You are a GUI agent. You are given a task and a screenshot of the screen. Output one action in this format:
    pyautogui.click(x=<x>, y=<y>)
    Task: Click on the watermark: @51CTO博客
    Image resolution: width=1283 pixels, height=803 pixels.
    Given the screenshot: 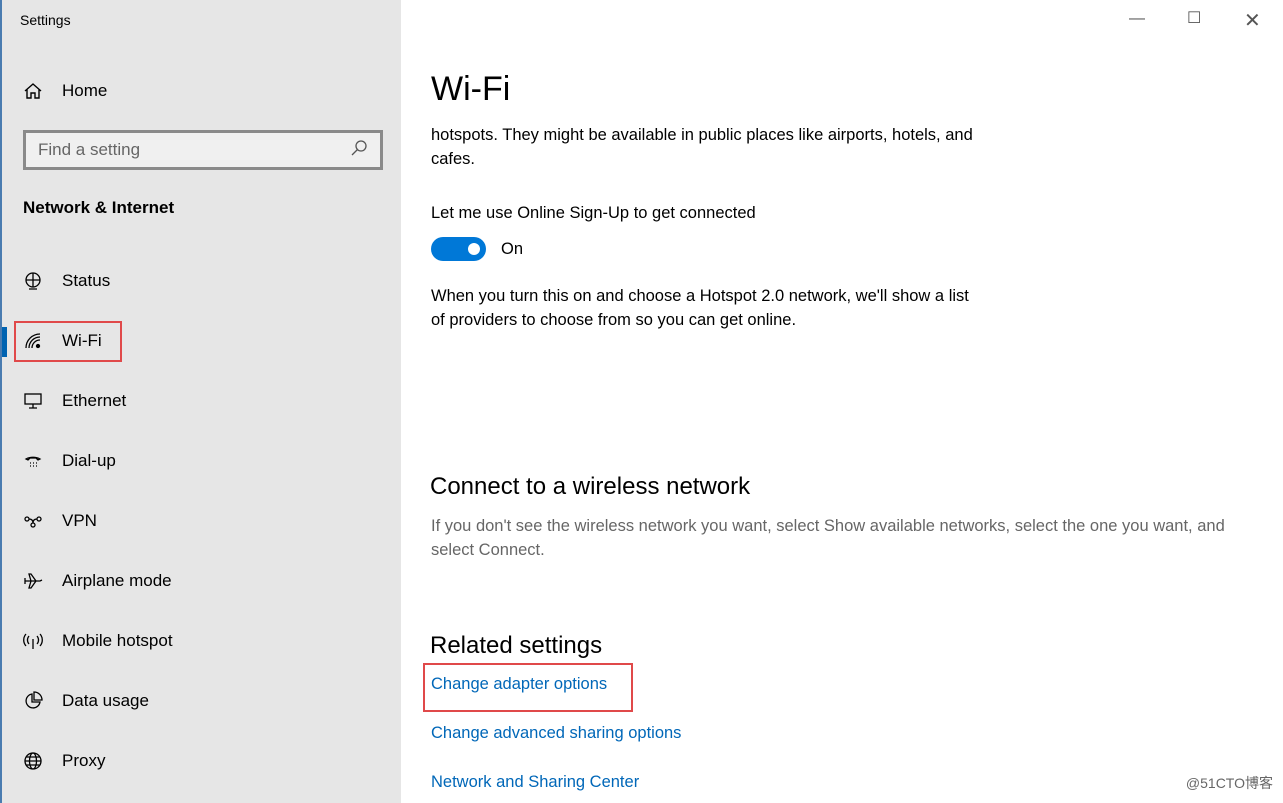 What is the action you would take?
    pyautogui.click(x=1229, y=783)
    